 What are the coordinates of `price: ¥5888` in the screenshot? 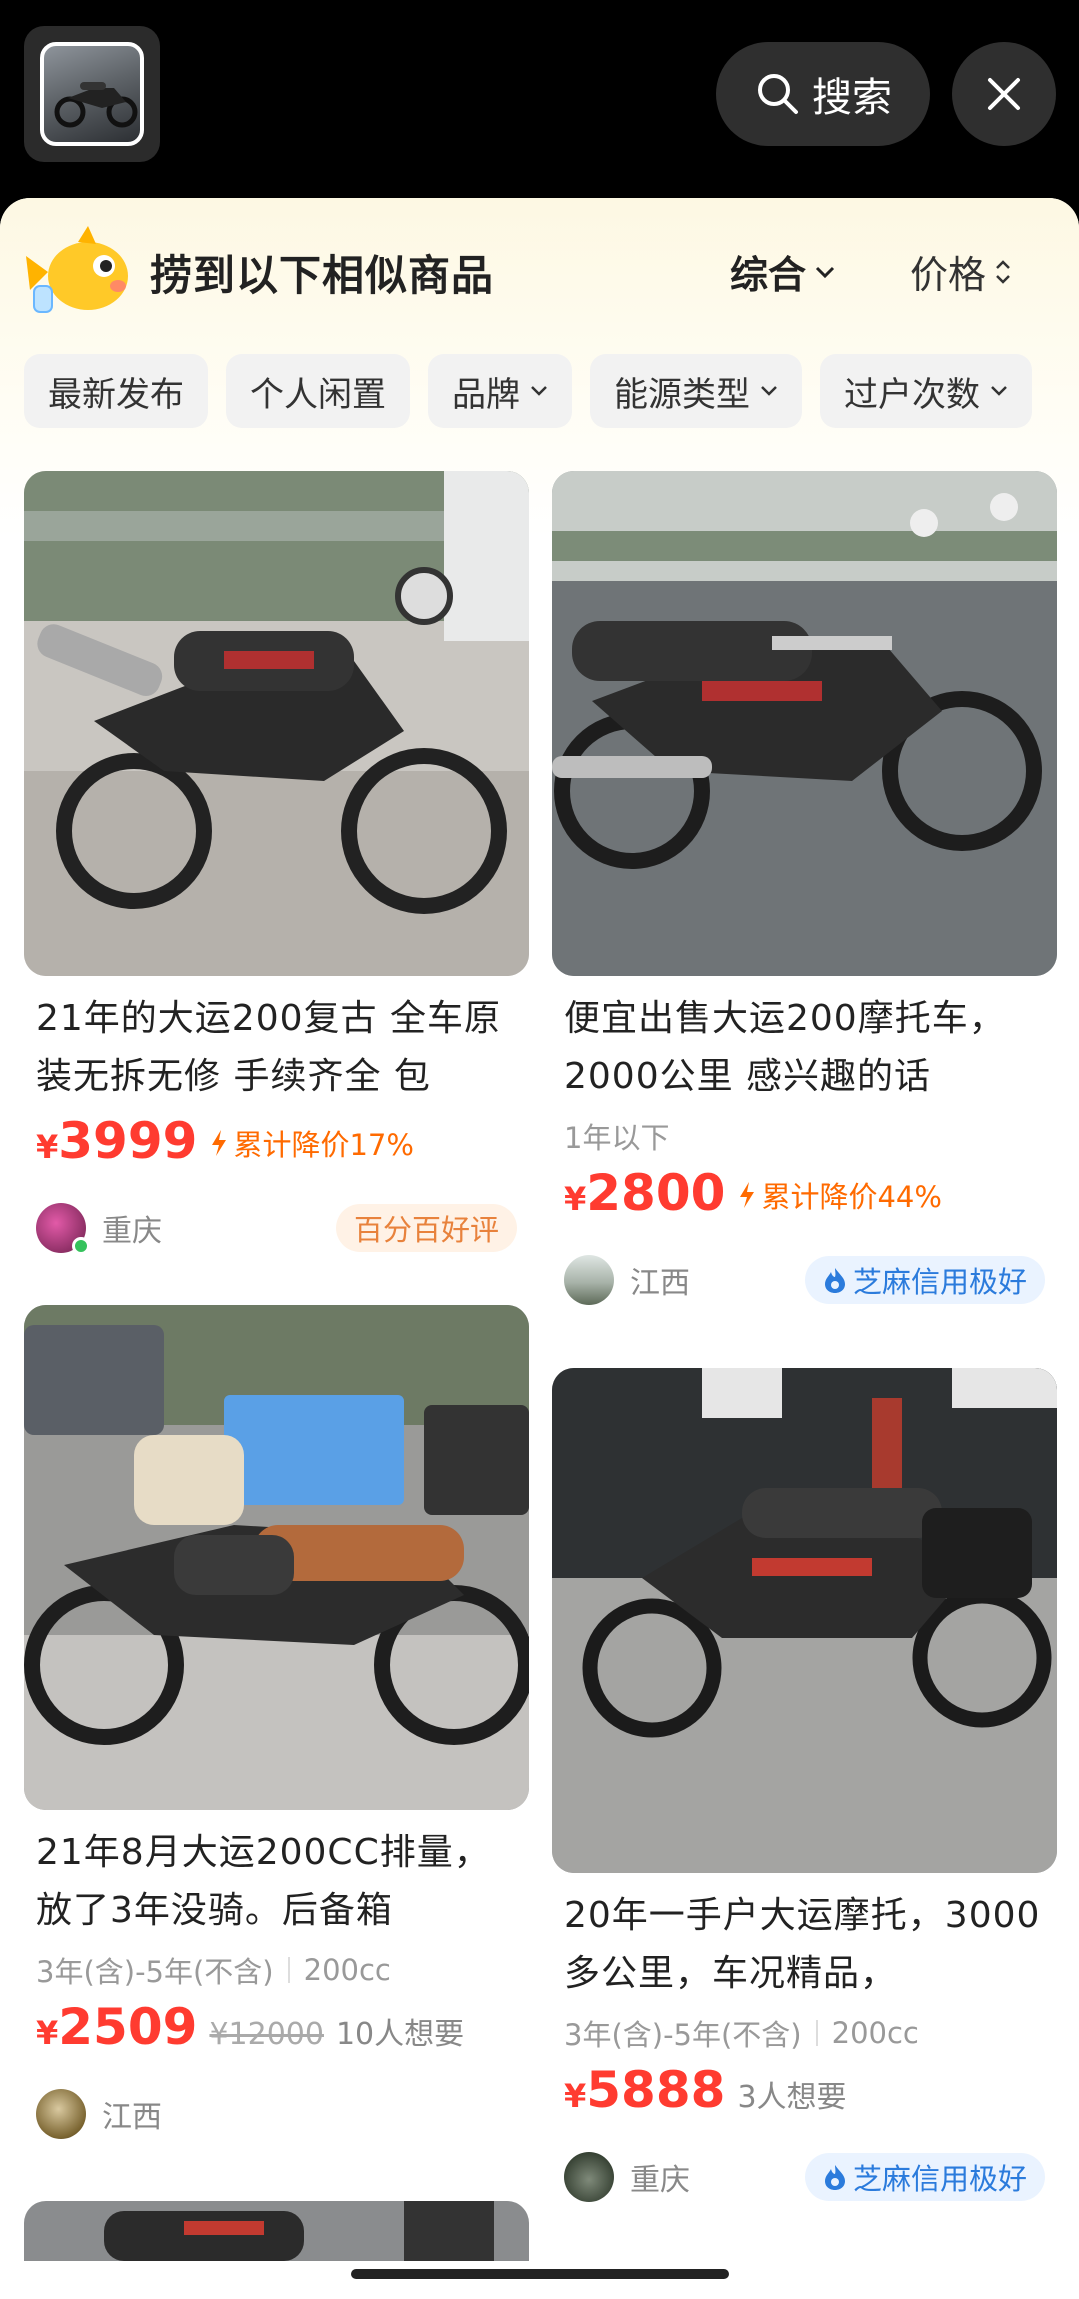 It's located at (644, 2090).